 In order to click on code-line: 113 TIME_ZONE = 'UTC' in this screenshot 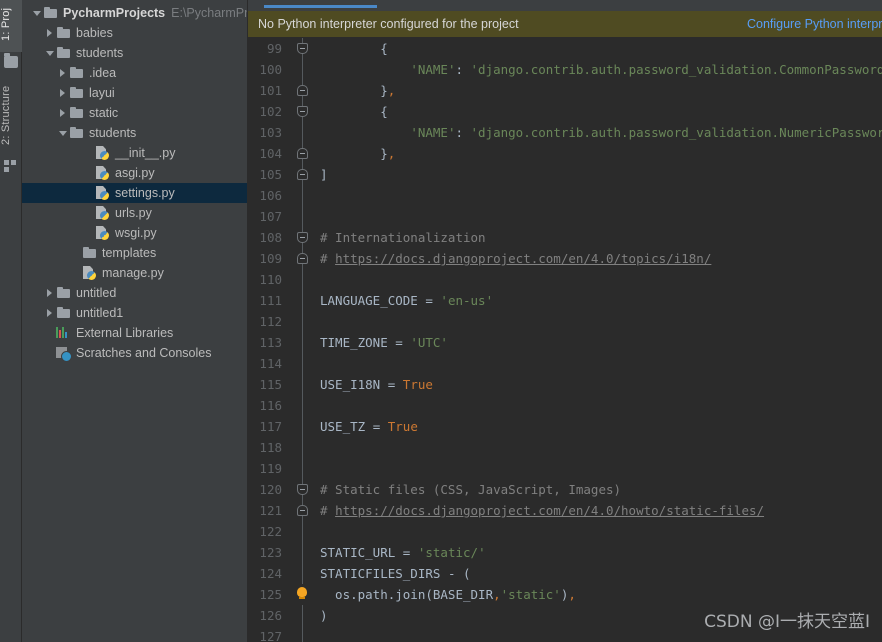, I will do `click(565, 342)`.